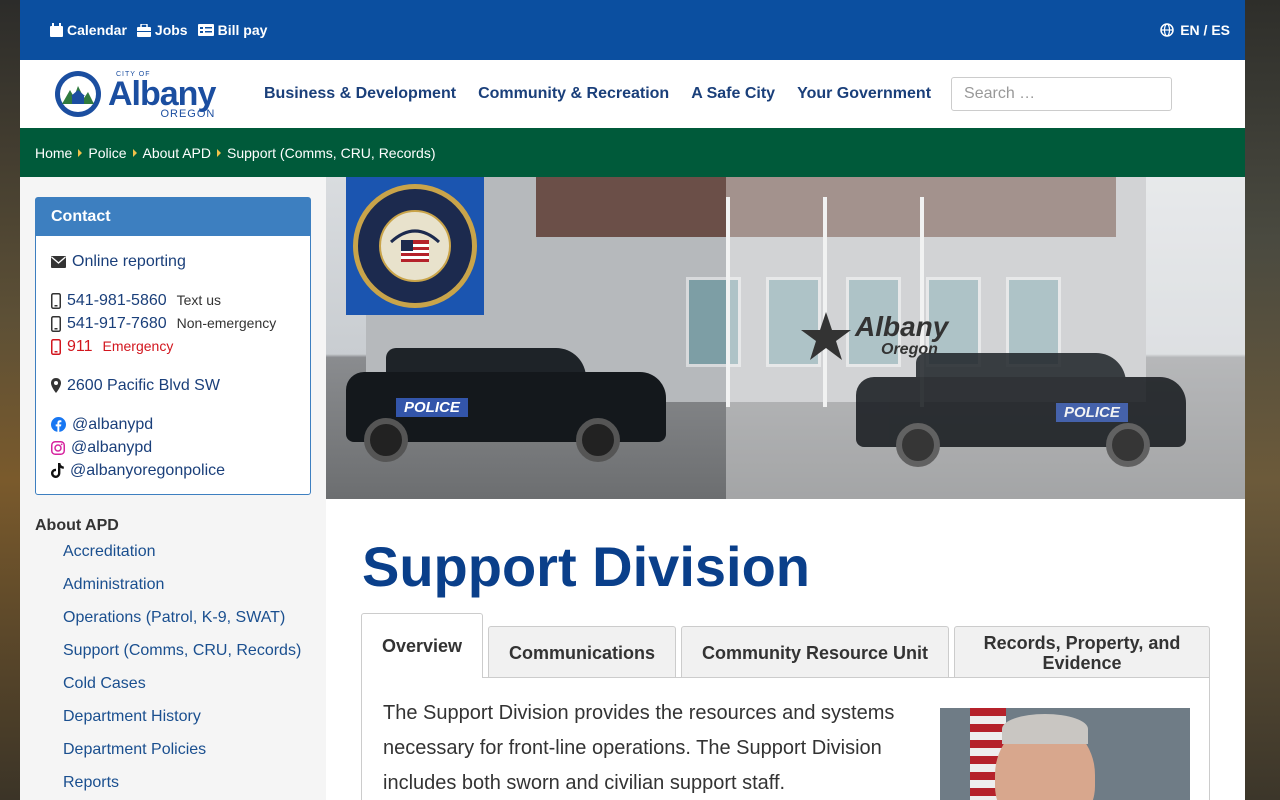 This screenshot has height=800, width=1280. I want to click on side-nav-reports: Reports, so click(180, 786).